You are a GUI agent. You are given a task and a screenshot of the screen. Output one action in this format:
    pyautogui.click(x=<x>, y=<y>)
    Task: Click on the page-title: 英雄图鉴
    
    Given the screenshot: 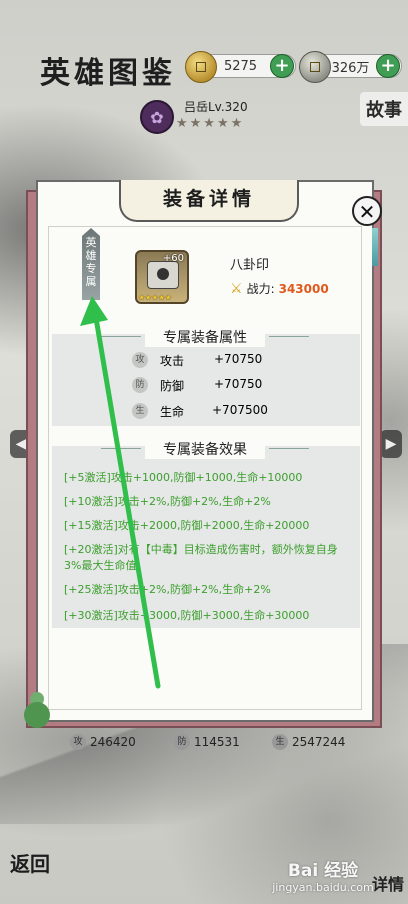 What is the action you would take?
    pyautogui.click(x=108, y=73)
    